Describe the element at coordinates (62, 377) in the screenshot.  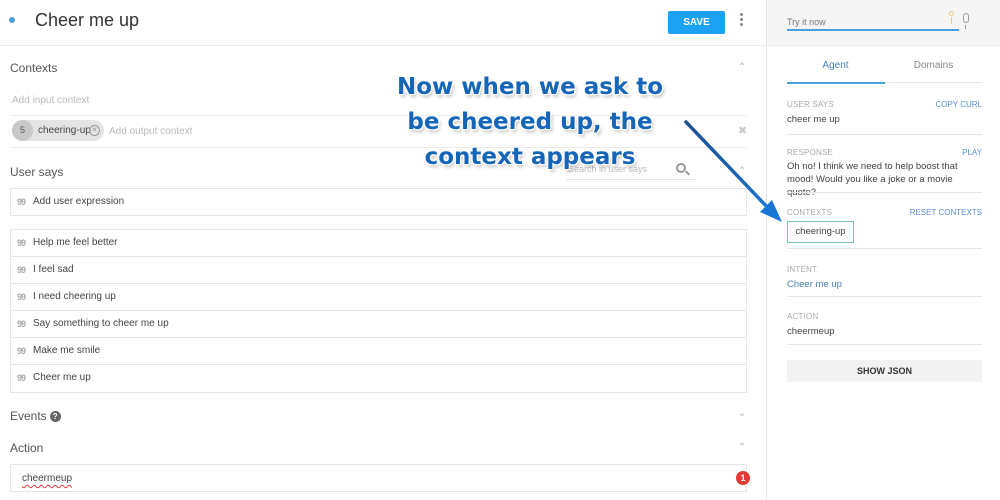
I see `expression-text: Cheer me up` at that location.